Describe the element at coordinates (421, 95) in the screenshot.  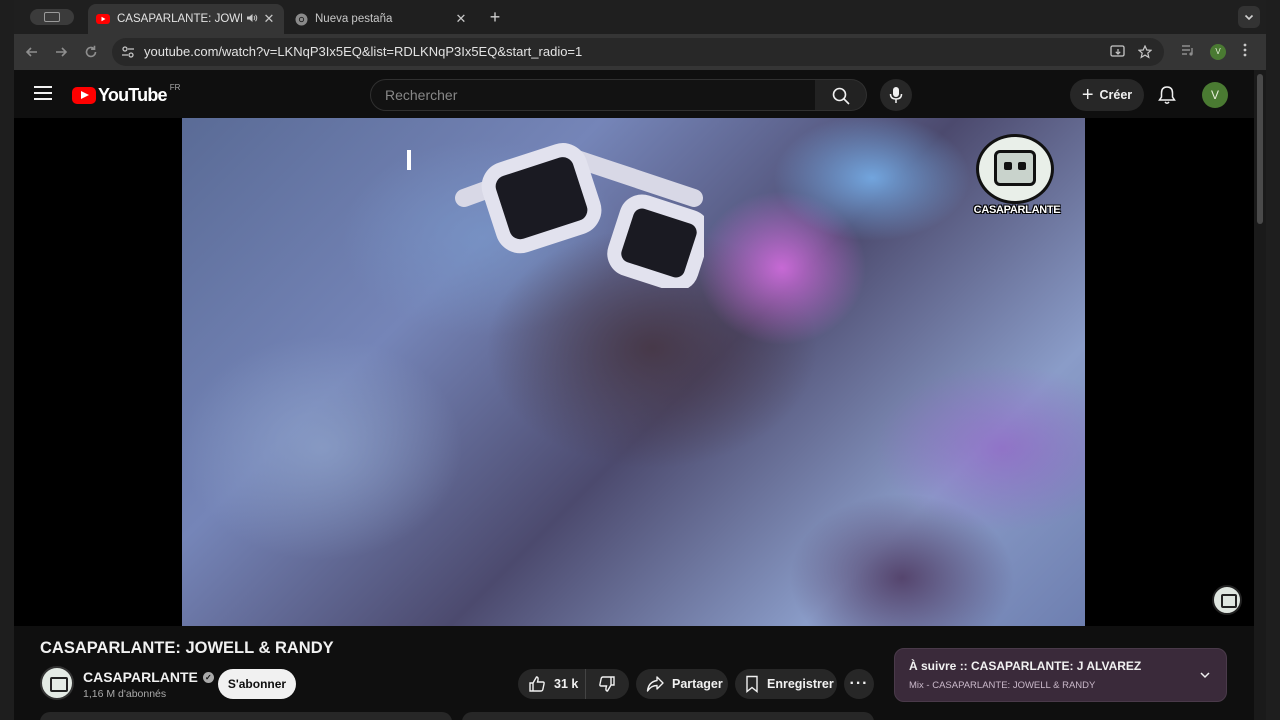
I see `search-placeholder: Rechercher` at that location.